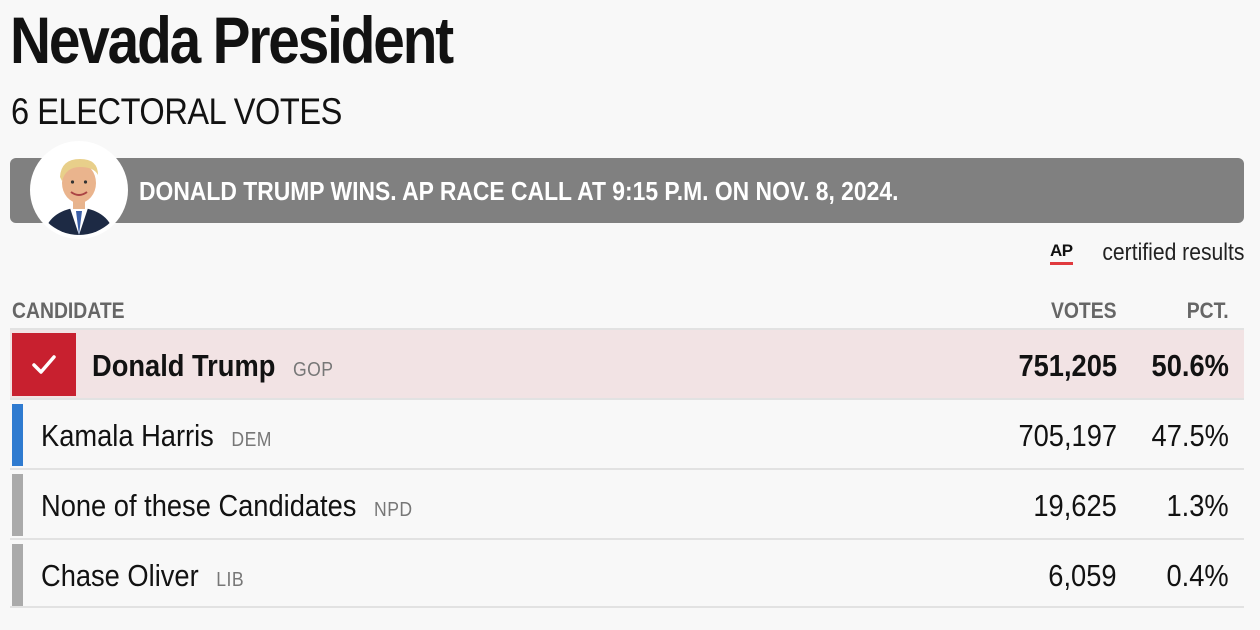  I want to click on candidate-cell: Chase Oliver LIB, so click(142, 576).